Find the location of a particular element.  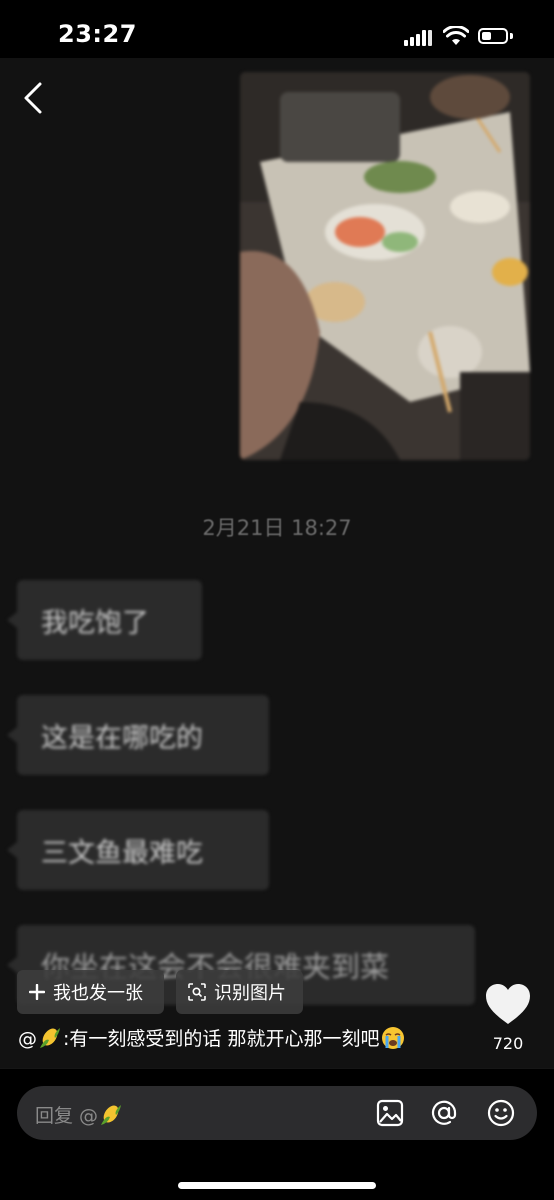

wifi-icon is located at coordinates (456, 35).